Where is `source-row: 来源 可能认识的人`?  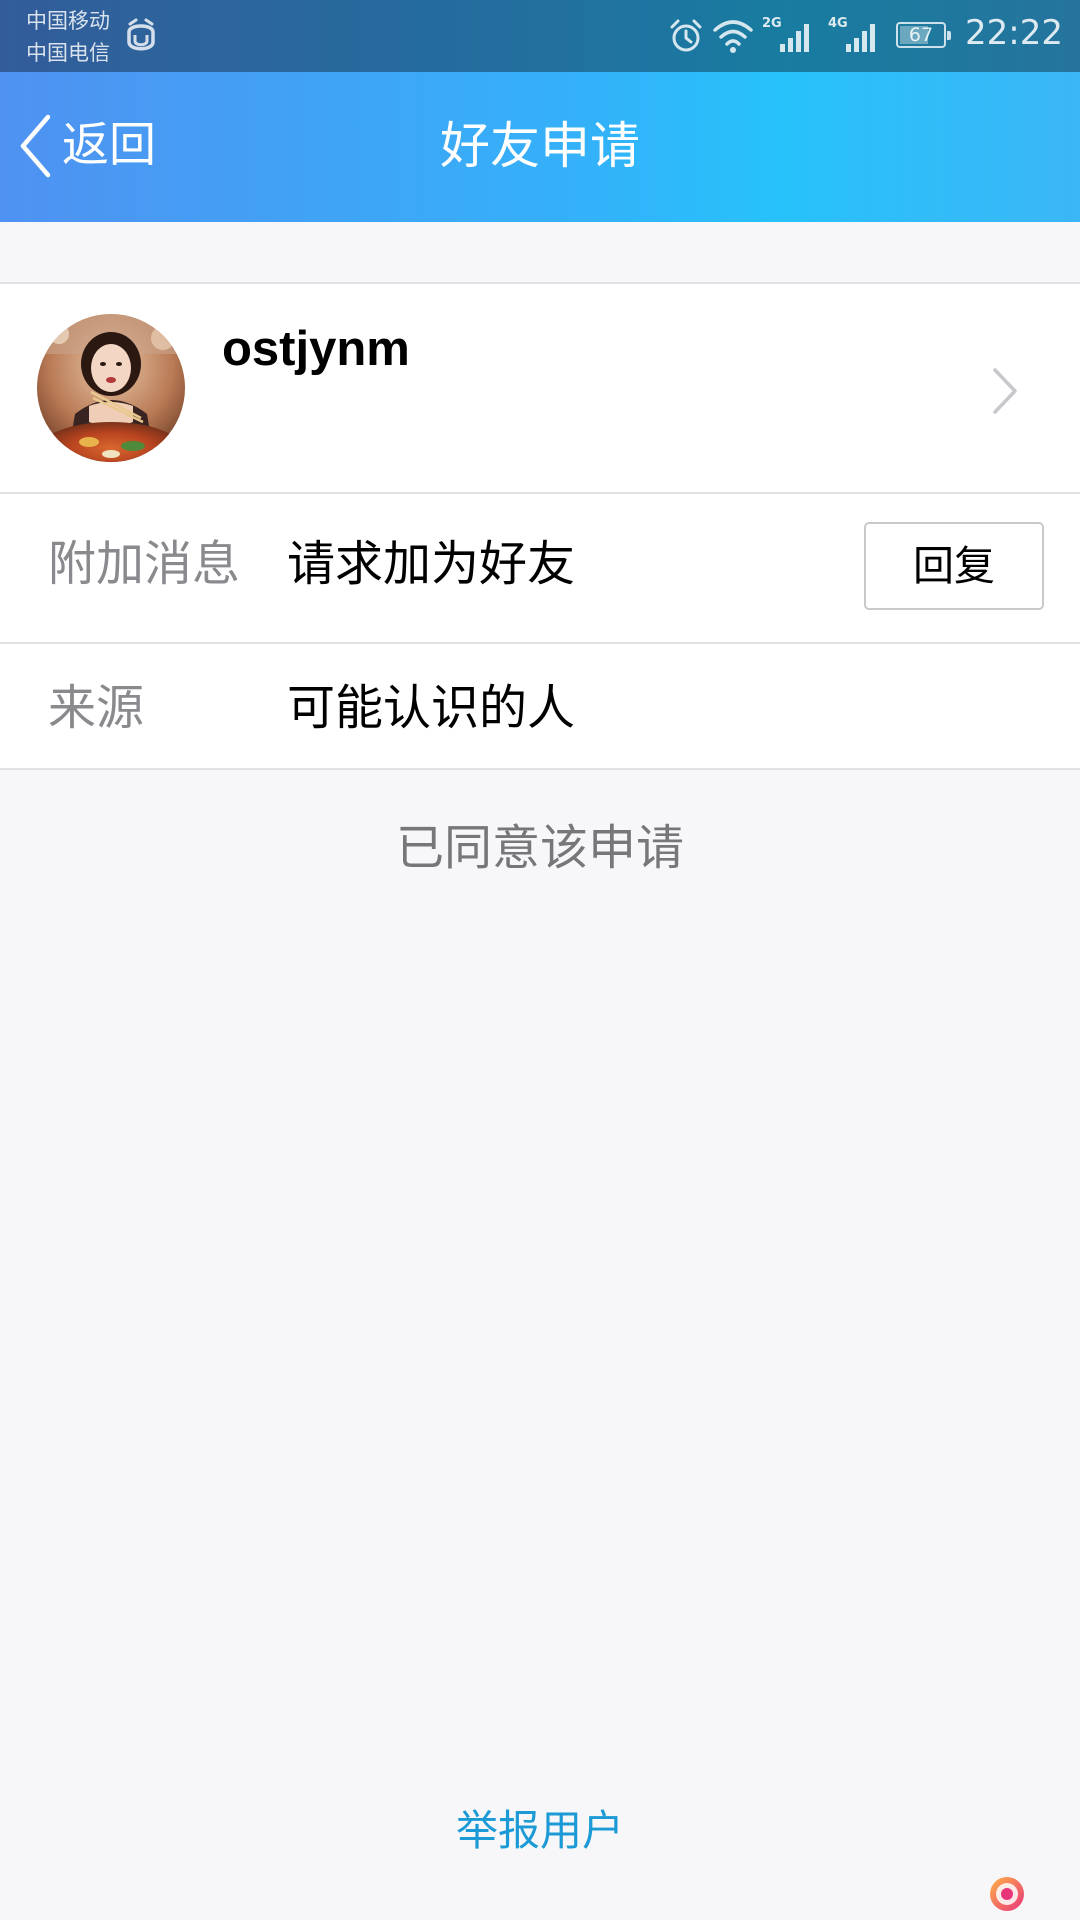
source-row: 来源 可能认识的人 is located at coordinates (540, 706).